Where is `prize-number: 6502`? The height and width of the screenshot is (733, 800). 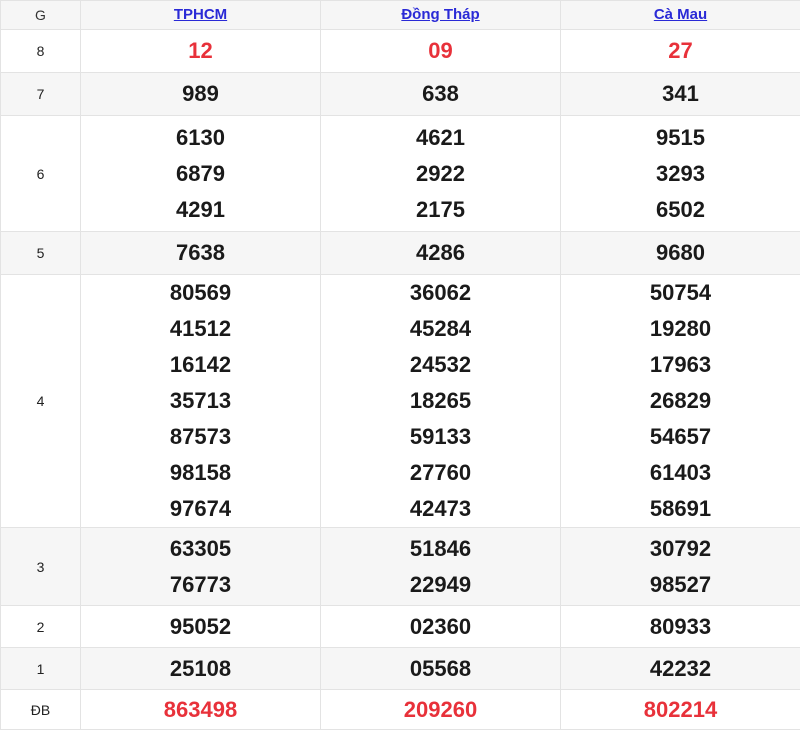
prize-number: 6502 is located at coordinates (680, 209).